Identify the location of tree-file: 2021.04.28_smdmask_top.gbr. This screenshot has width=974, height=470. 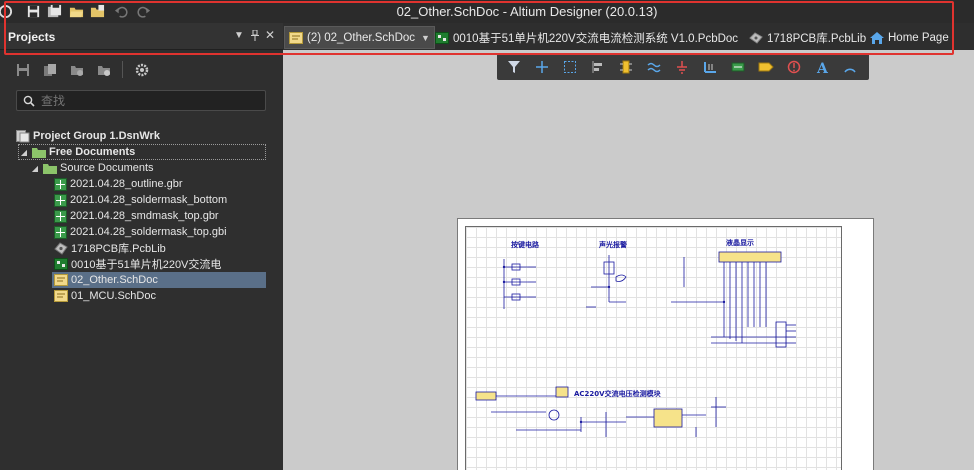
(160, 216).